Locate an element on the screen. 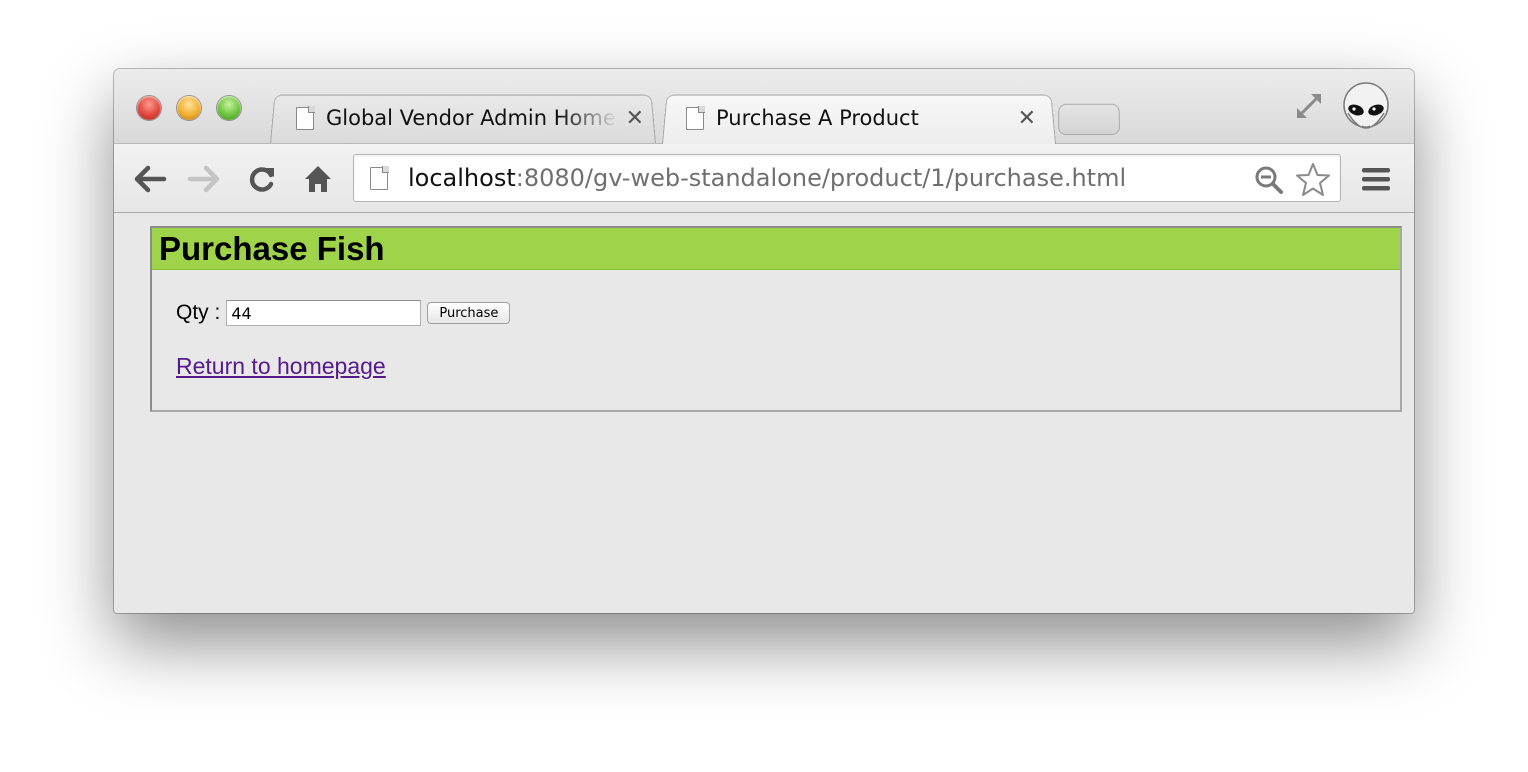 The width and height of the screenshot is (1528, 772). bookmark-star-icon is located at coordinates (1313, 180).